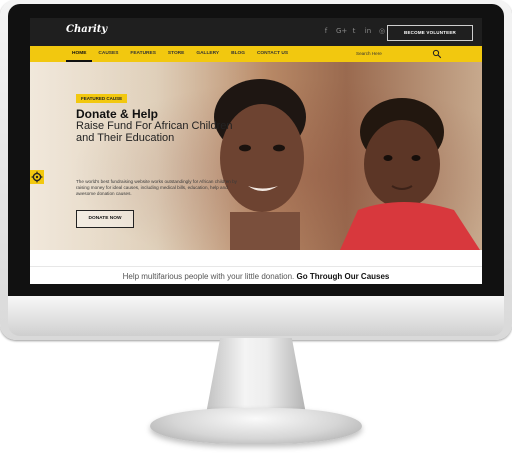  I want to click on site-logo: Charity, so click(86, 29).